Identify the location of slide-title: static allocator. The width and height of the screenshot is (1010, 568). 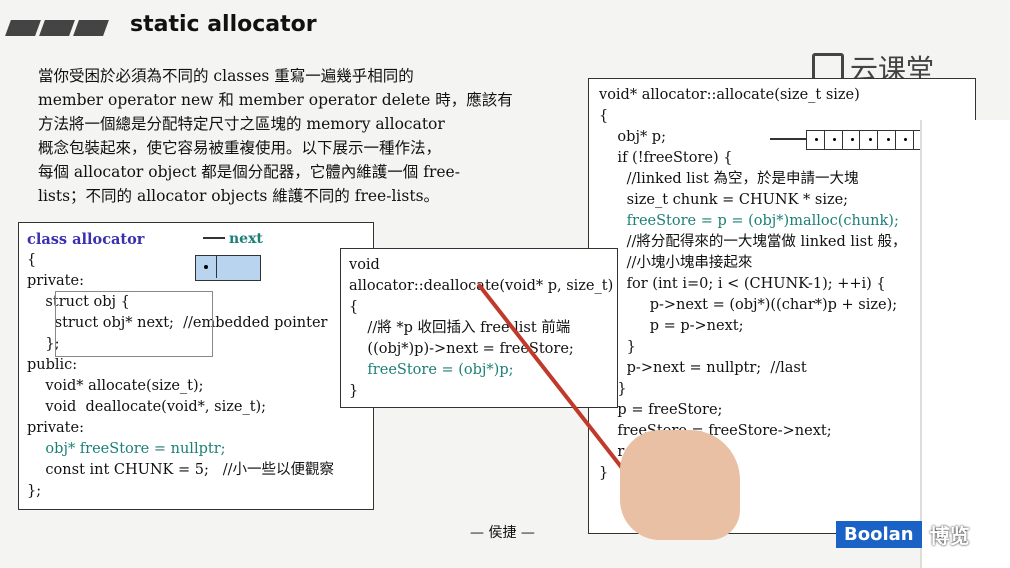
(223, 24).